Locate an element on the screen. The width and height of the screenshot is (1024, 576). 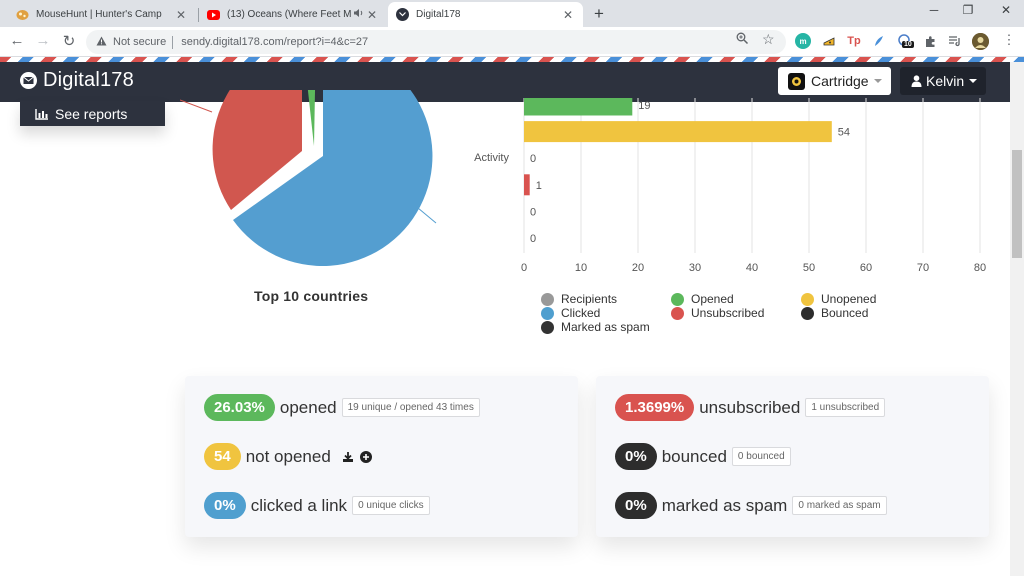
brand-switcher-label: Cartridge is located at coordinates (840, 81).